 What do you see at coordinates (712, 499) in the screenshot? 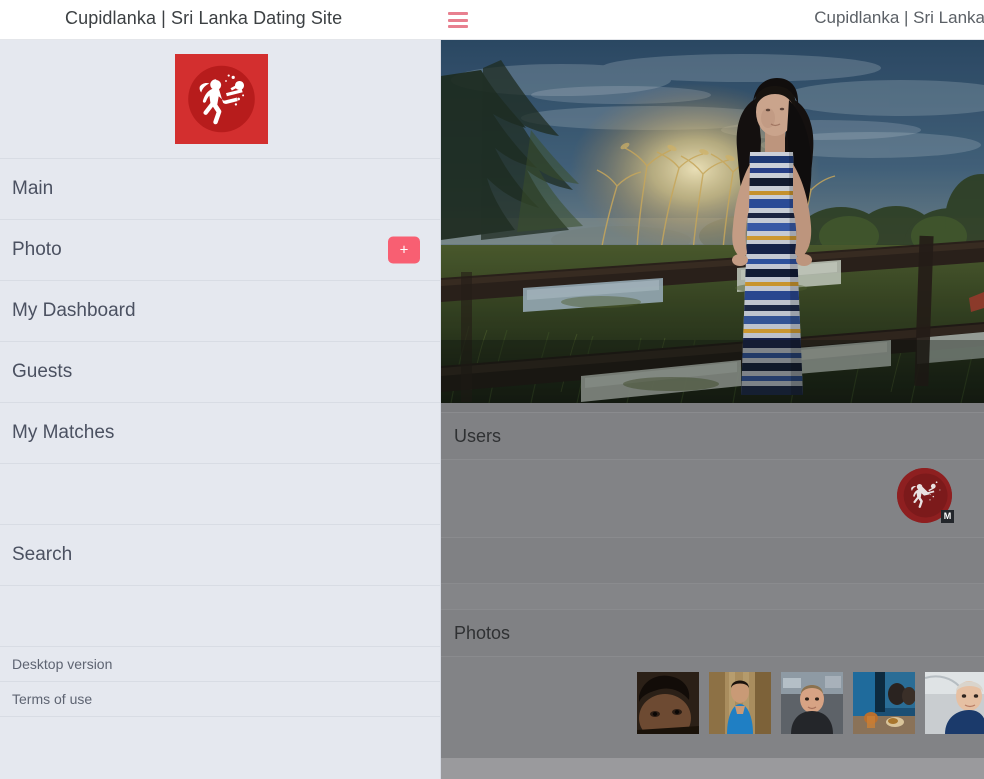
I see `users-list: M` at bounding box center [712, 499].